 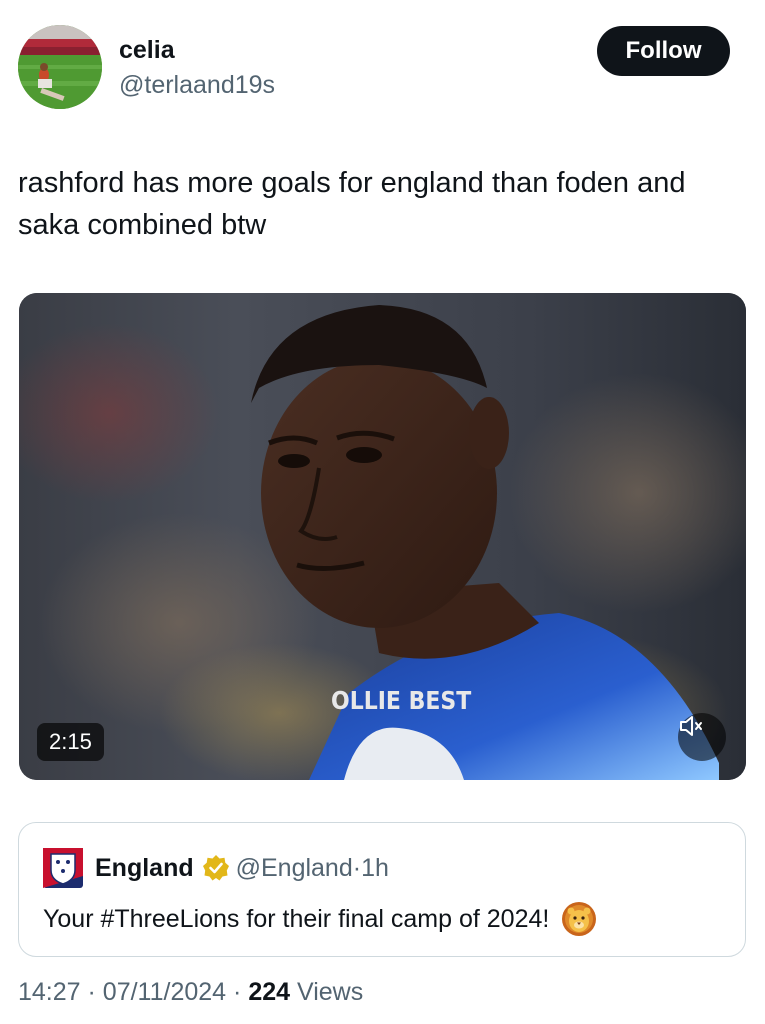 I want to click on quoted-author-name: England, so click(x=144, y=868).